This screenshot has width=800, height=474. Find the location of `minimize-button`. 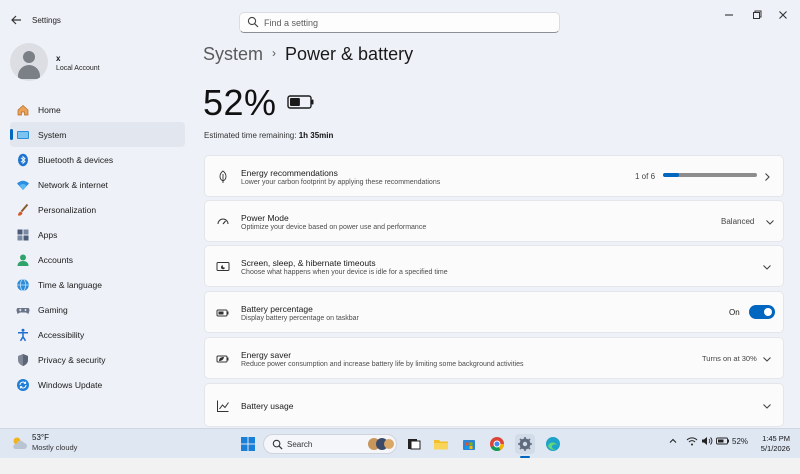

minimize-button is located at coordinates (729, 17).